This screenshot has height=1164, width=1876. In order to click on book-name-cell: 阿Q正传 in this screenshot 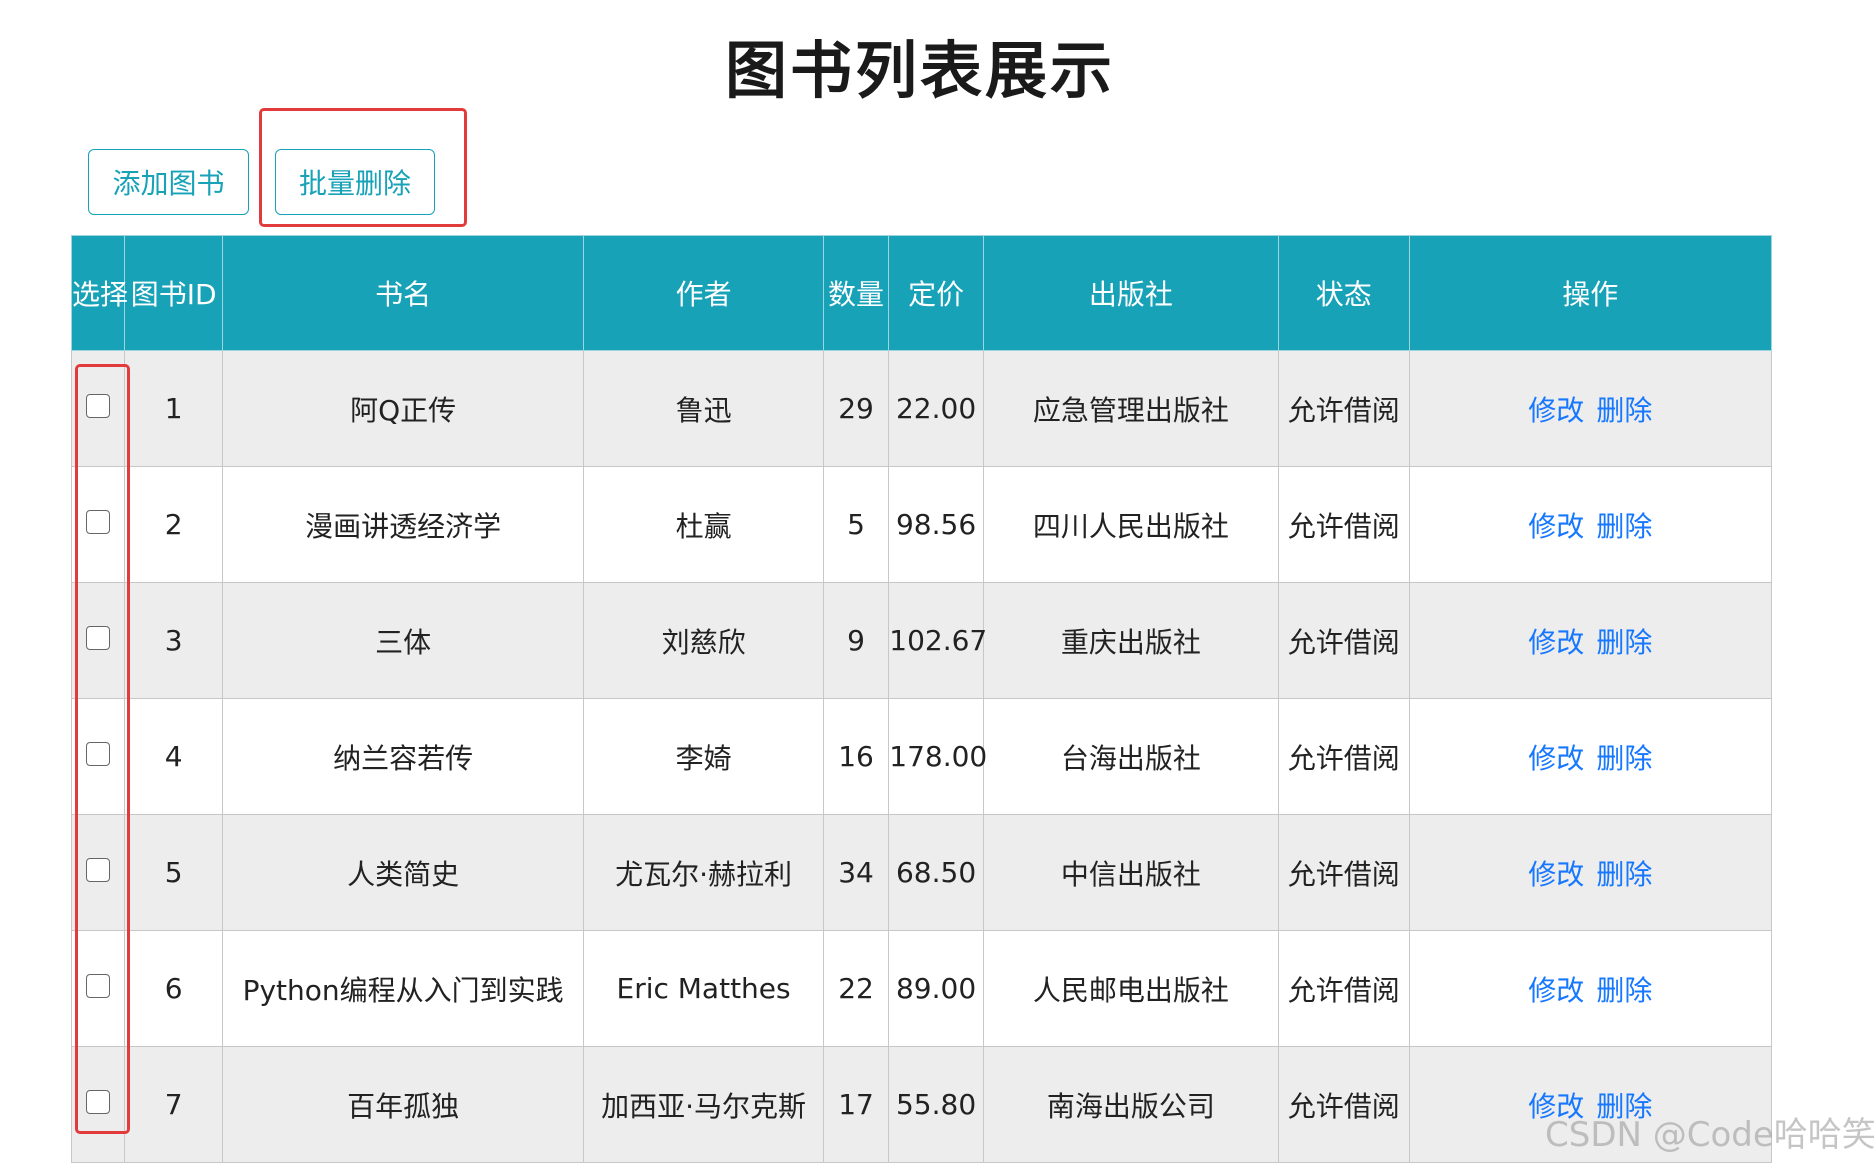, I will do `click(403, 408)`.